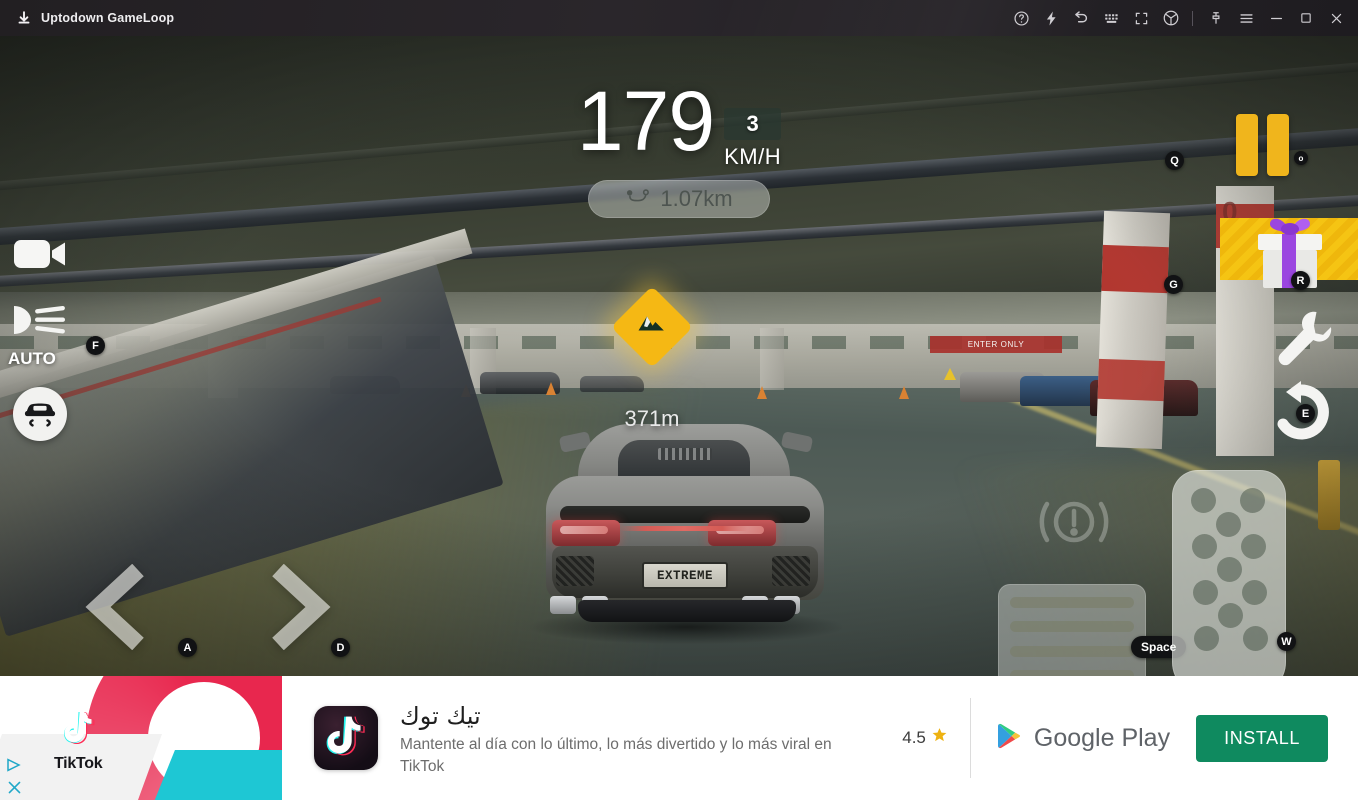 This screenshot has width=1358, height=800. Describe the element at coordinates (687, 611) in the screenshot. I see `rear-diffuser` at that location.